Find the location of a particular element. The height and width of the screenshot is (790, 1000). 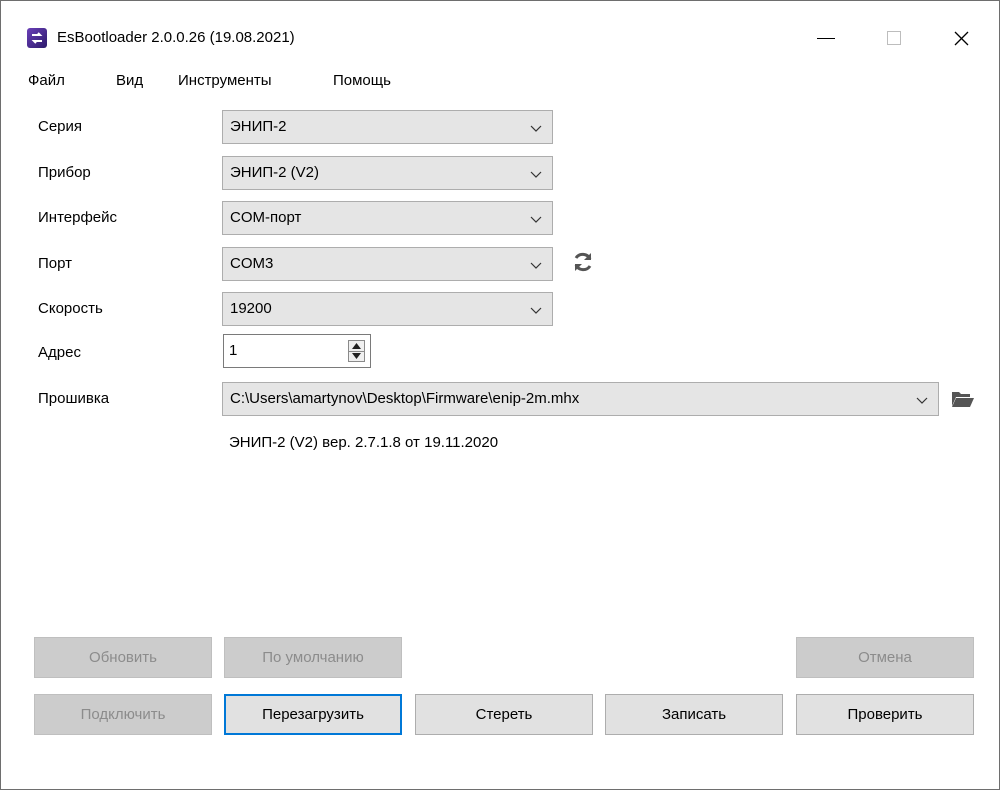

stepper-down-button is located at coordinates (356, 356).